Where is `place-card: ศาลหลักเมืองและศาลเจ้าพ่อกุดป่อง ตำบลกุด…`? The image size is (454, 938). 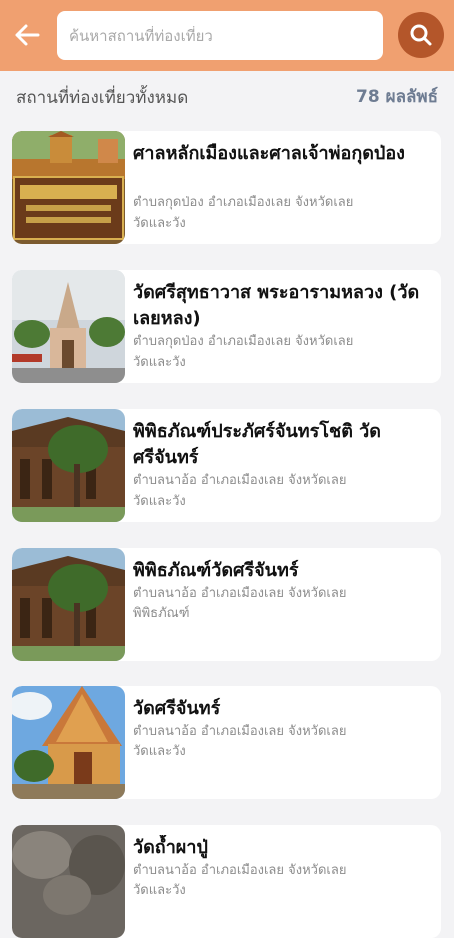 place-card: ศาลหลักเมืองและศาลเจ้าพ่อกุดป่อง ตำบลกุด… is located at coordinates (226, 187).